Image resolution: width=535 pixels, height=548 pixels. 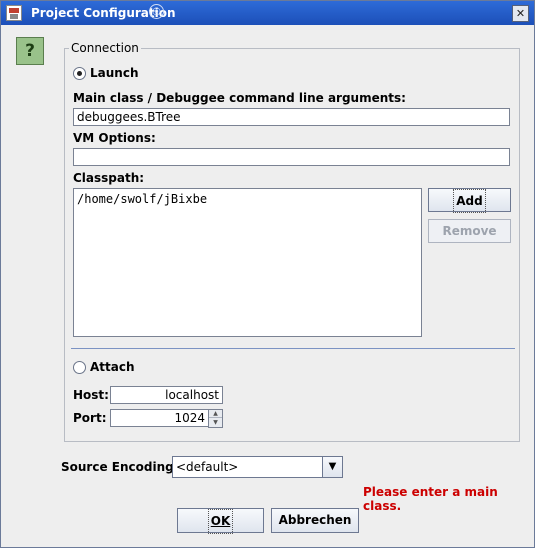 What do you see at coordinates (79, 73) in the screenshot?
I see `launch-radio` at bounding box center [79, 73].